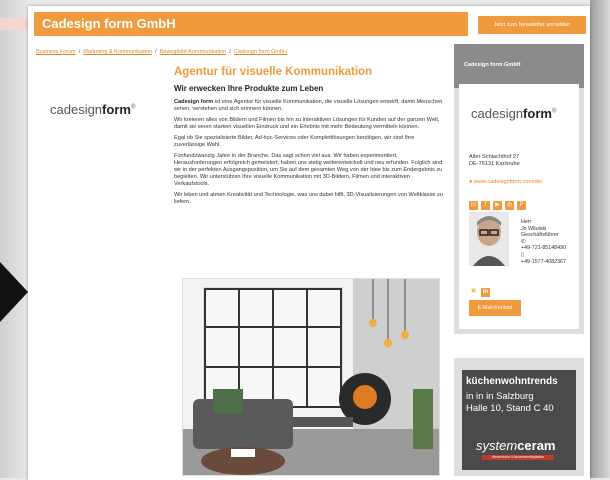 The height and width of the screenshot is (480, 610). Describe the element at coordinates (471, 182) in the screenshot. I see `globe-icon: ●` at that location.